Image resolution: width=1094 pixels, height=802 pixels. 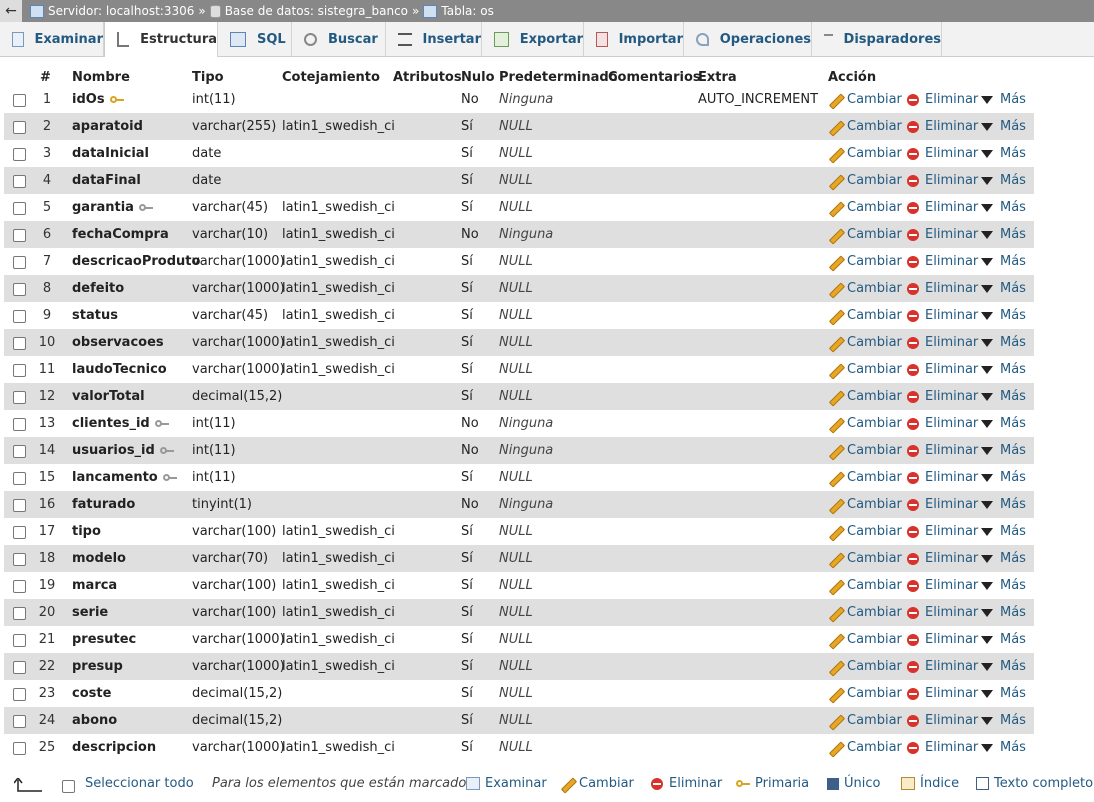 I want to click on bulk-fulltext-button: Texto completo, so click(x=1034, y=783).